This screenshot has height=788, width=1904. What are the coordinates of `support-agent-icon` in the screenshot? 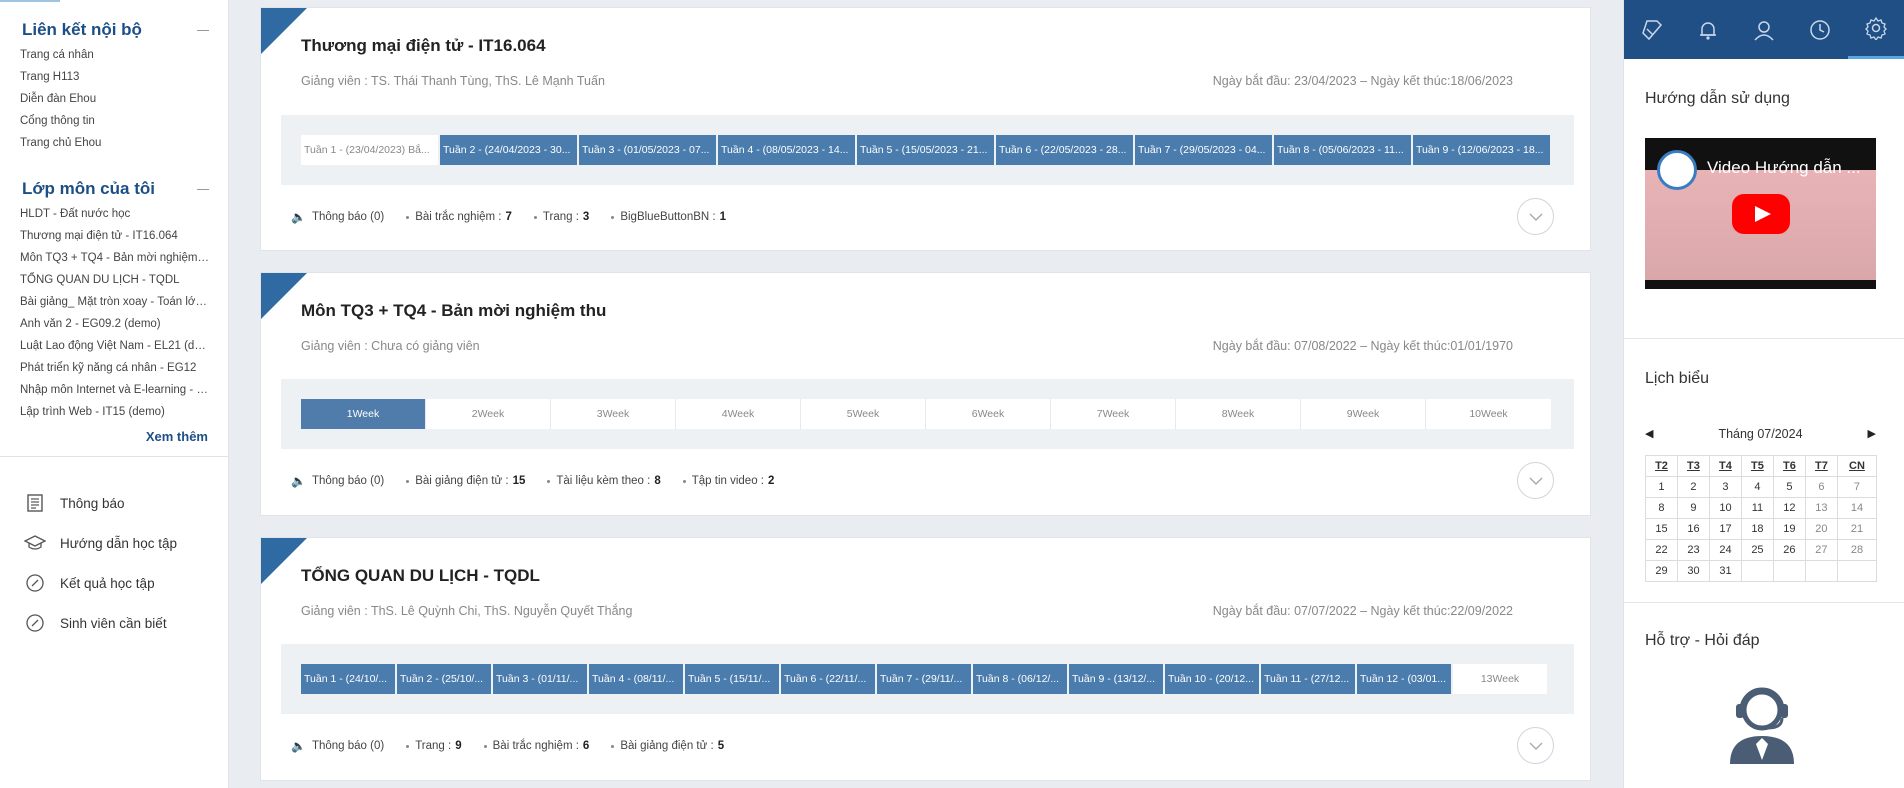 It's located at (1762, 724).